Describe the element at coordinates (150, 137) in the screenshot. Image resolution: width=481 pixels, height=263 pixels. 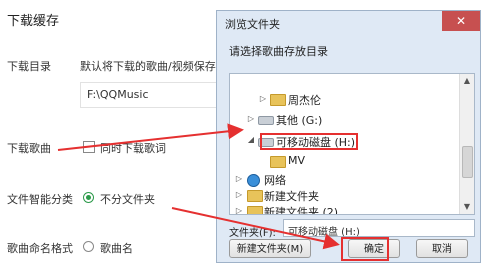
I see `arrow-to-drive` at that location.